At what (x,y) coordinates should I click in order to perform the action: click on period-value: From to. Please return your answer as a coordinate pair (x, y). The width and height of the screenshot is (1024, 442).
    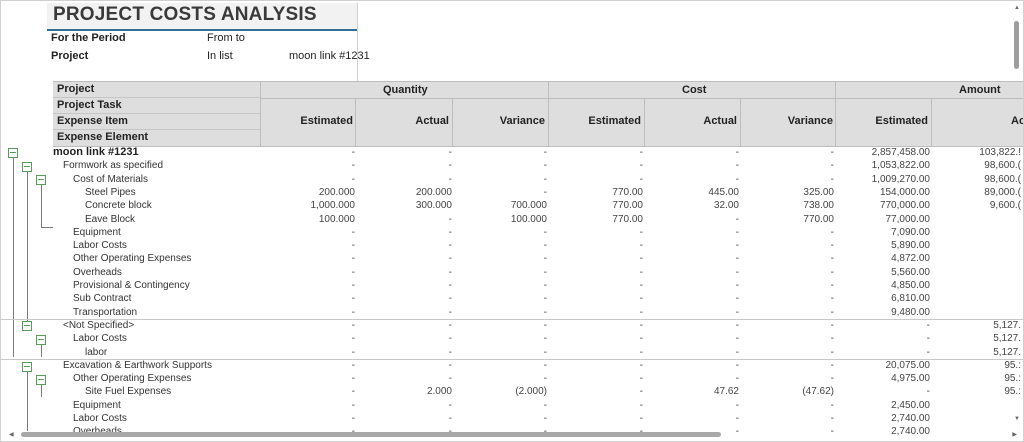
    Looking at the image, I should click on (226, 38).